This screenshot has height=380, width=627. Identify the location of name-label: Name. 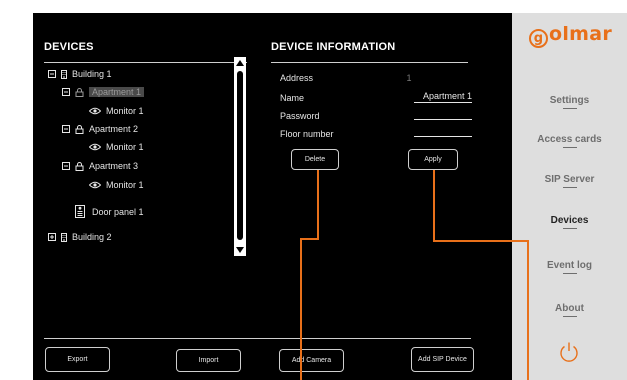
(292, 98).